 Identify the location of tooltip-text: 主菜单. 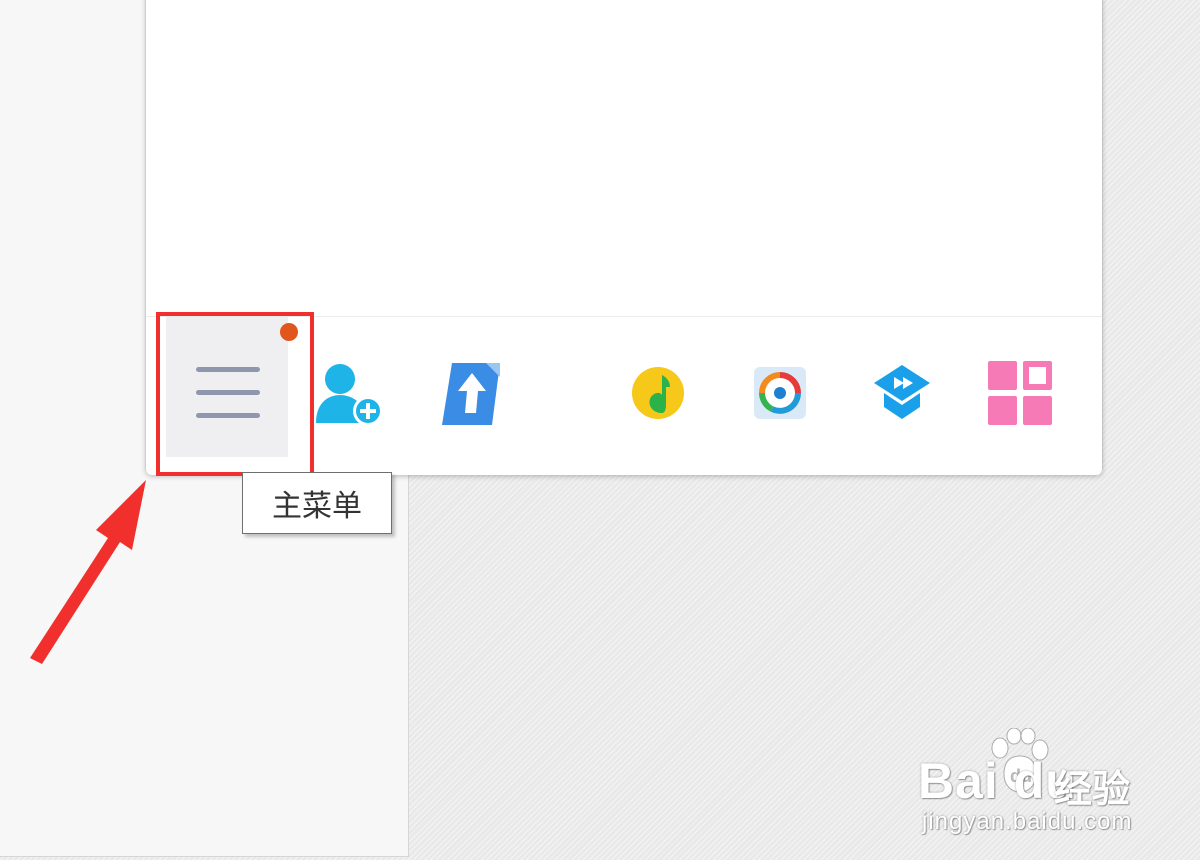
(317, 506).